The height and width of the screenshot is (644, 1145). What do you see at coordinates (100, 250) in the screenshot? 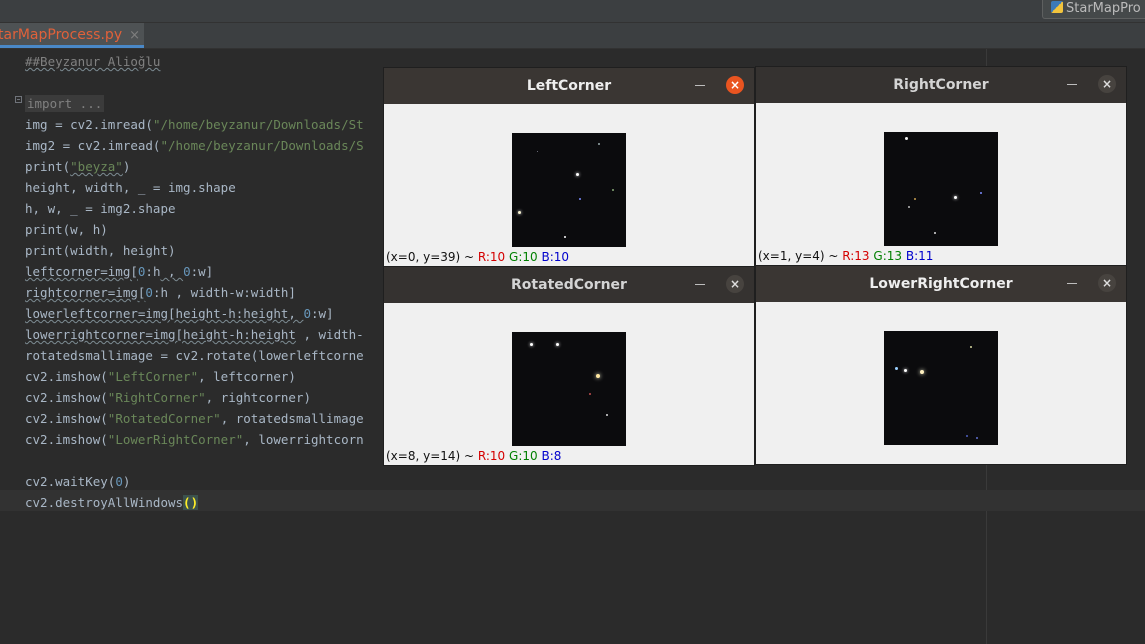
I see `code-line: print(width, height)` at bounding box center [100, 250].